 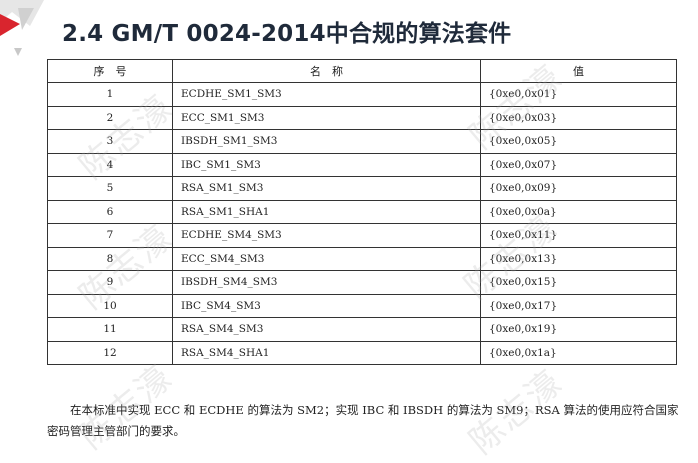 I want to click on cell-name: RSA_SM4_SHA1, so click(x=326, y=352).